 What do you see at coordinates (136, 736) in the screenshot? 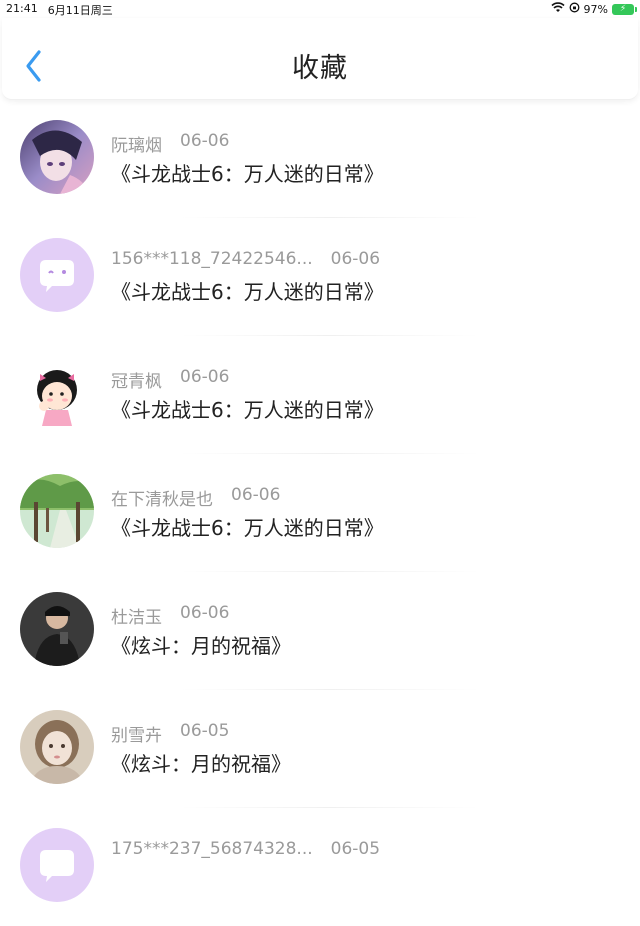
I see `author-name: 别雪卉` at bounding box center [136, 736].